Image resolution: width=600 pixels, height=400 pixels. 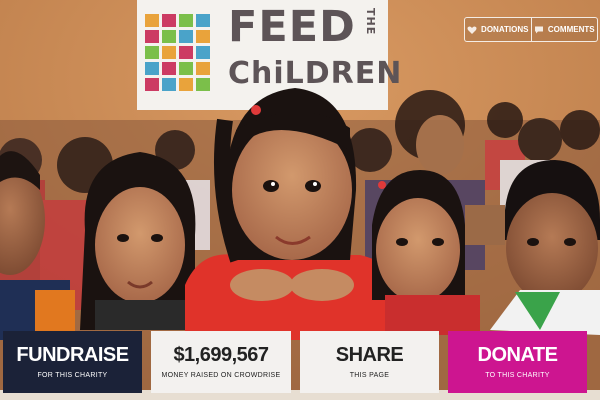 I want to click on donations-label: DONATIONS, so click(x=505, y=29).